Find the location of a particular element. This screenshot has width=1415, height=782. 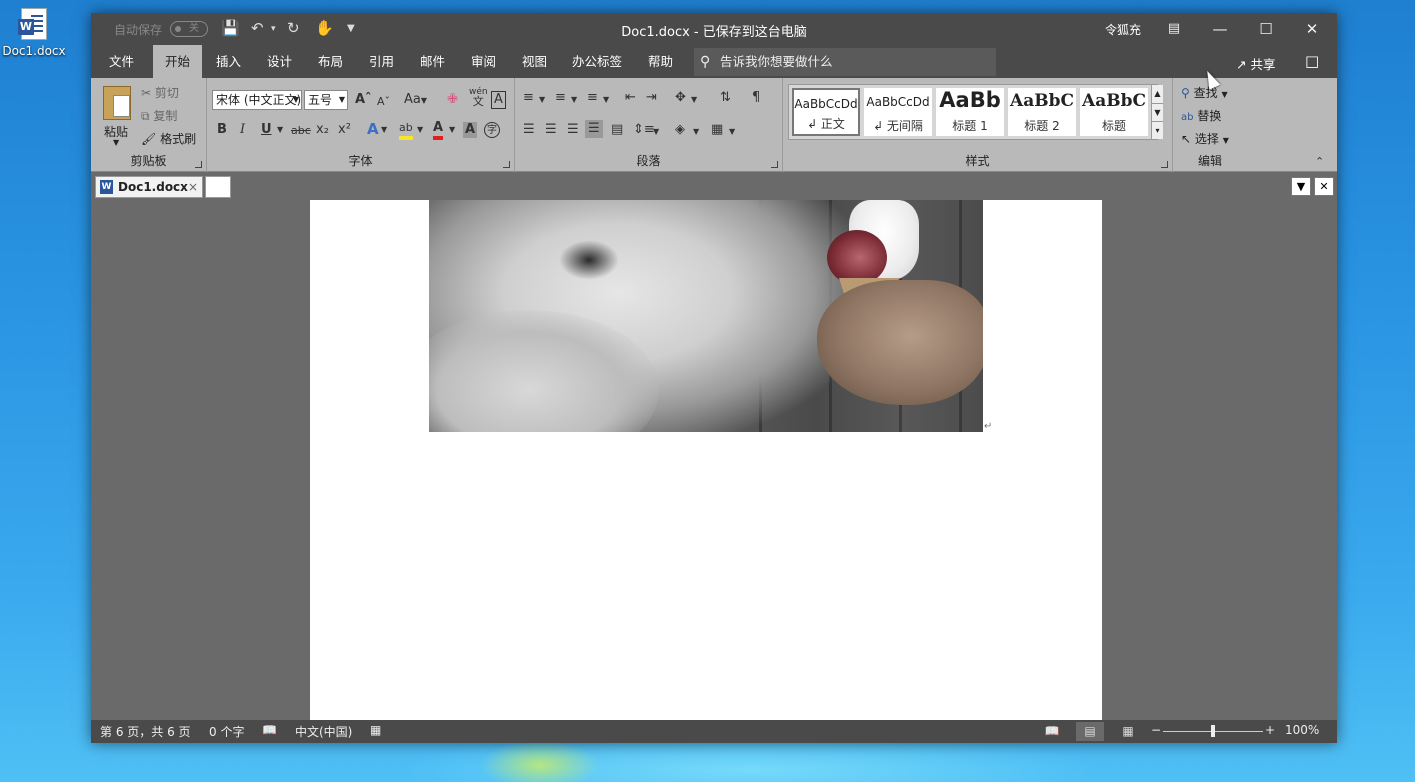

zoom-level: 100% is located at coordinates (1302, 730).